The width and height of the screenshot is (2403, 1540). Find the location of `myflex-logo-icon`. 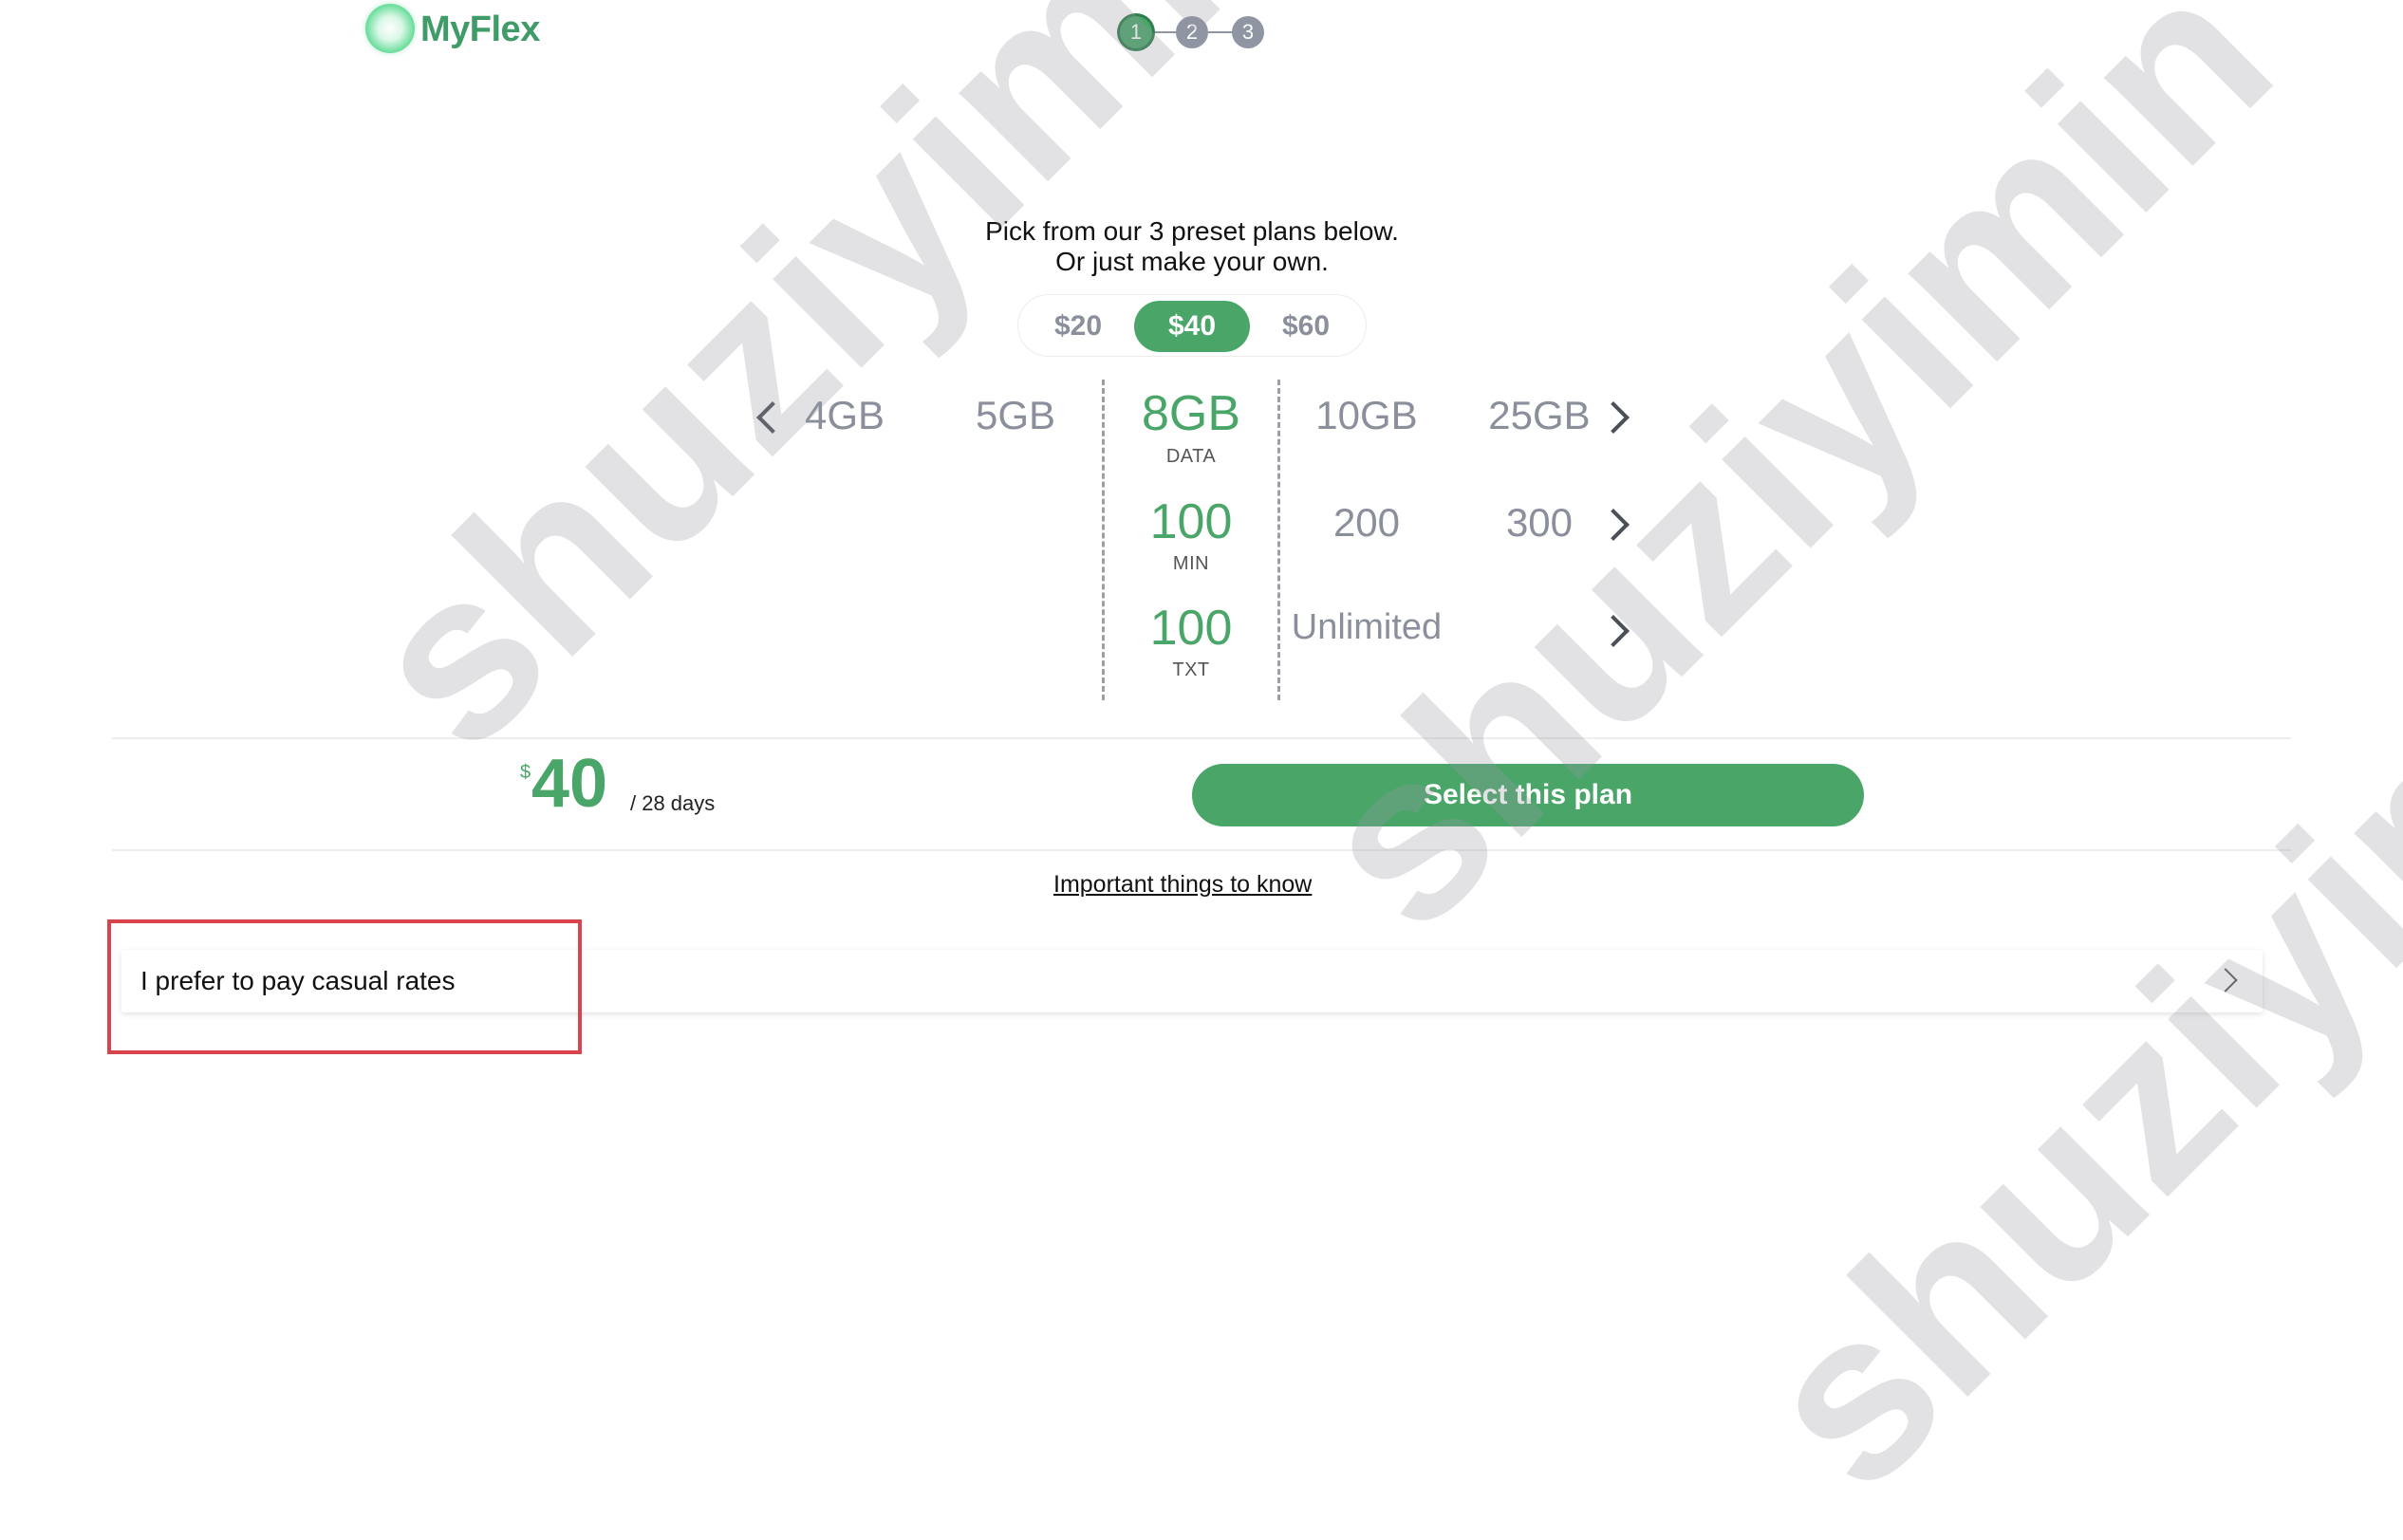

myflex-logo-icon is located at coordinates (390, 28).